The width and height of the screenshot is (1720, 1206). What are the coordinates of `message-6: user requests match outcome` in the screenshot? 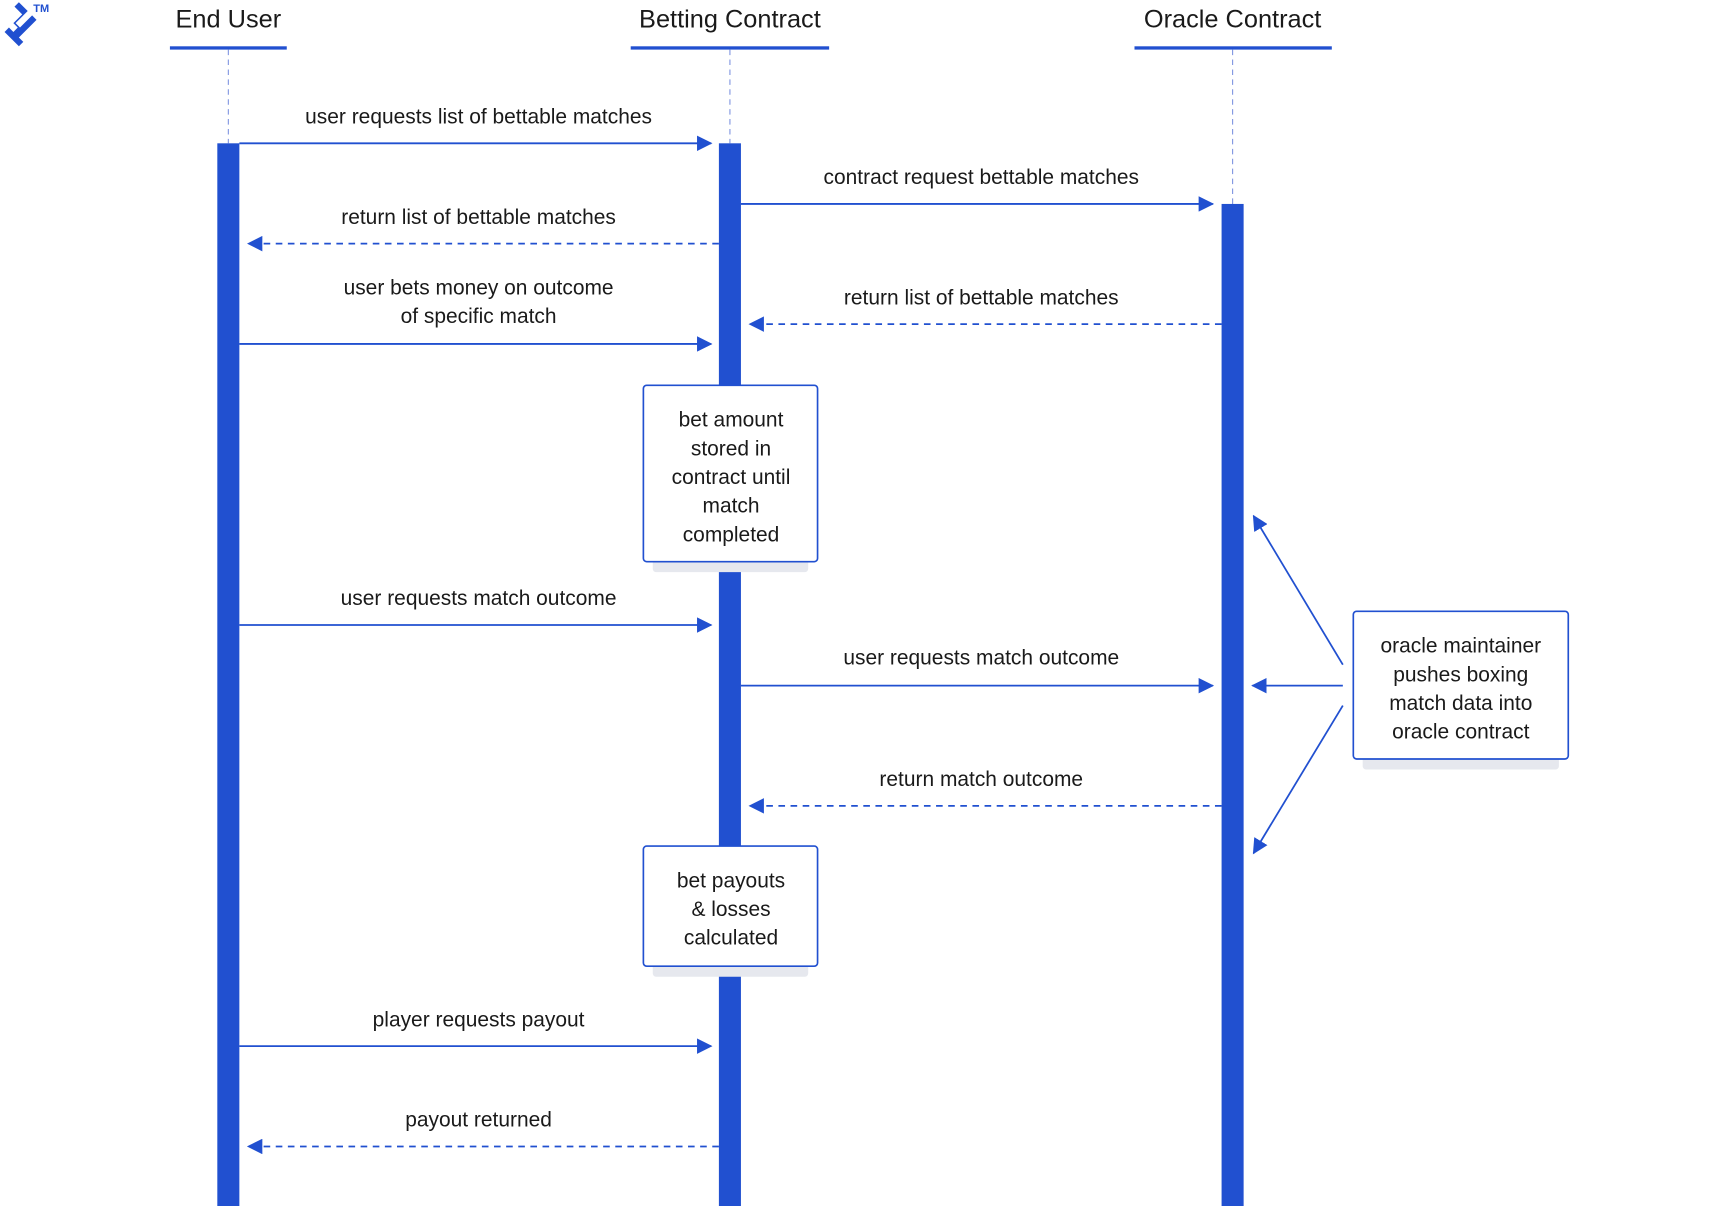 It's located at (476, 610).